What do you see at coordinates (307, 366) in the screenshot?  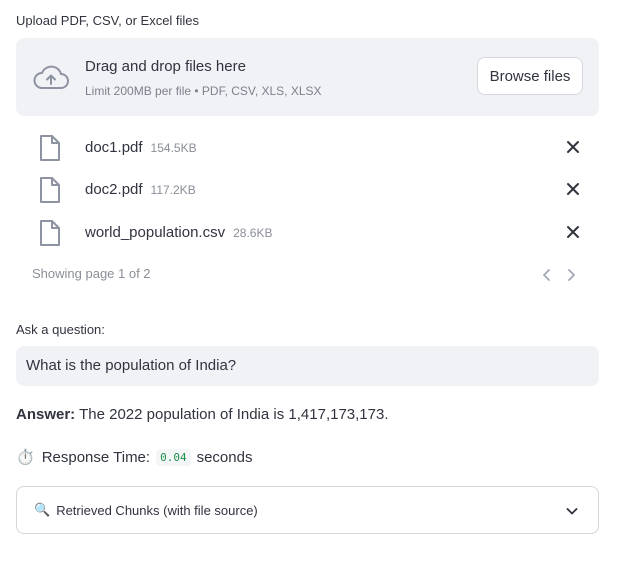 I see `question-input: What is the population of India?` at bounding box center [307, 366].